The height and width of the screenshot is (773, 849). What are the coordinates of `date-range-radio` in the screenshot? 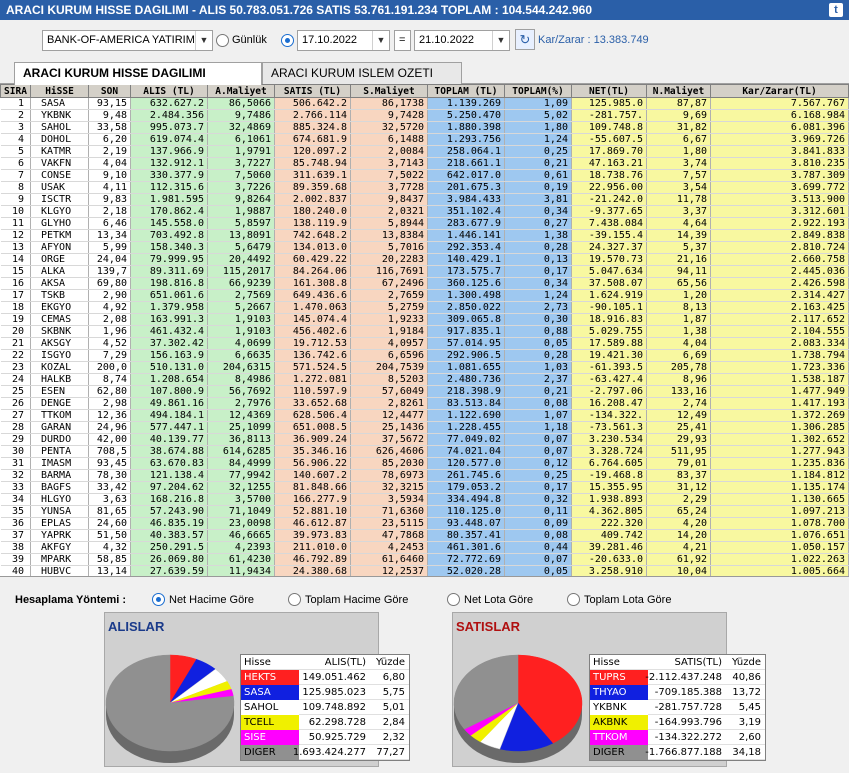 It's located at (287, 40).